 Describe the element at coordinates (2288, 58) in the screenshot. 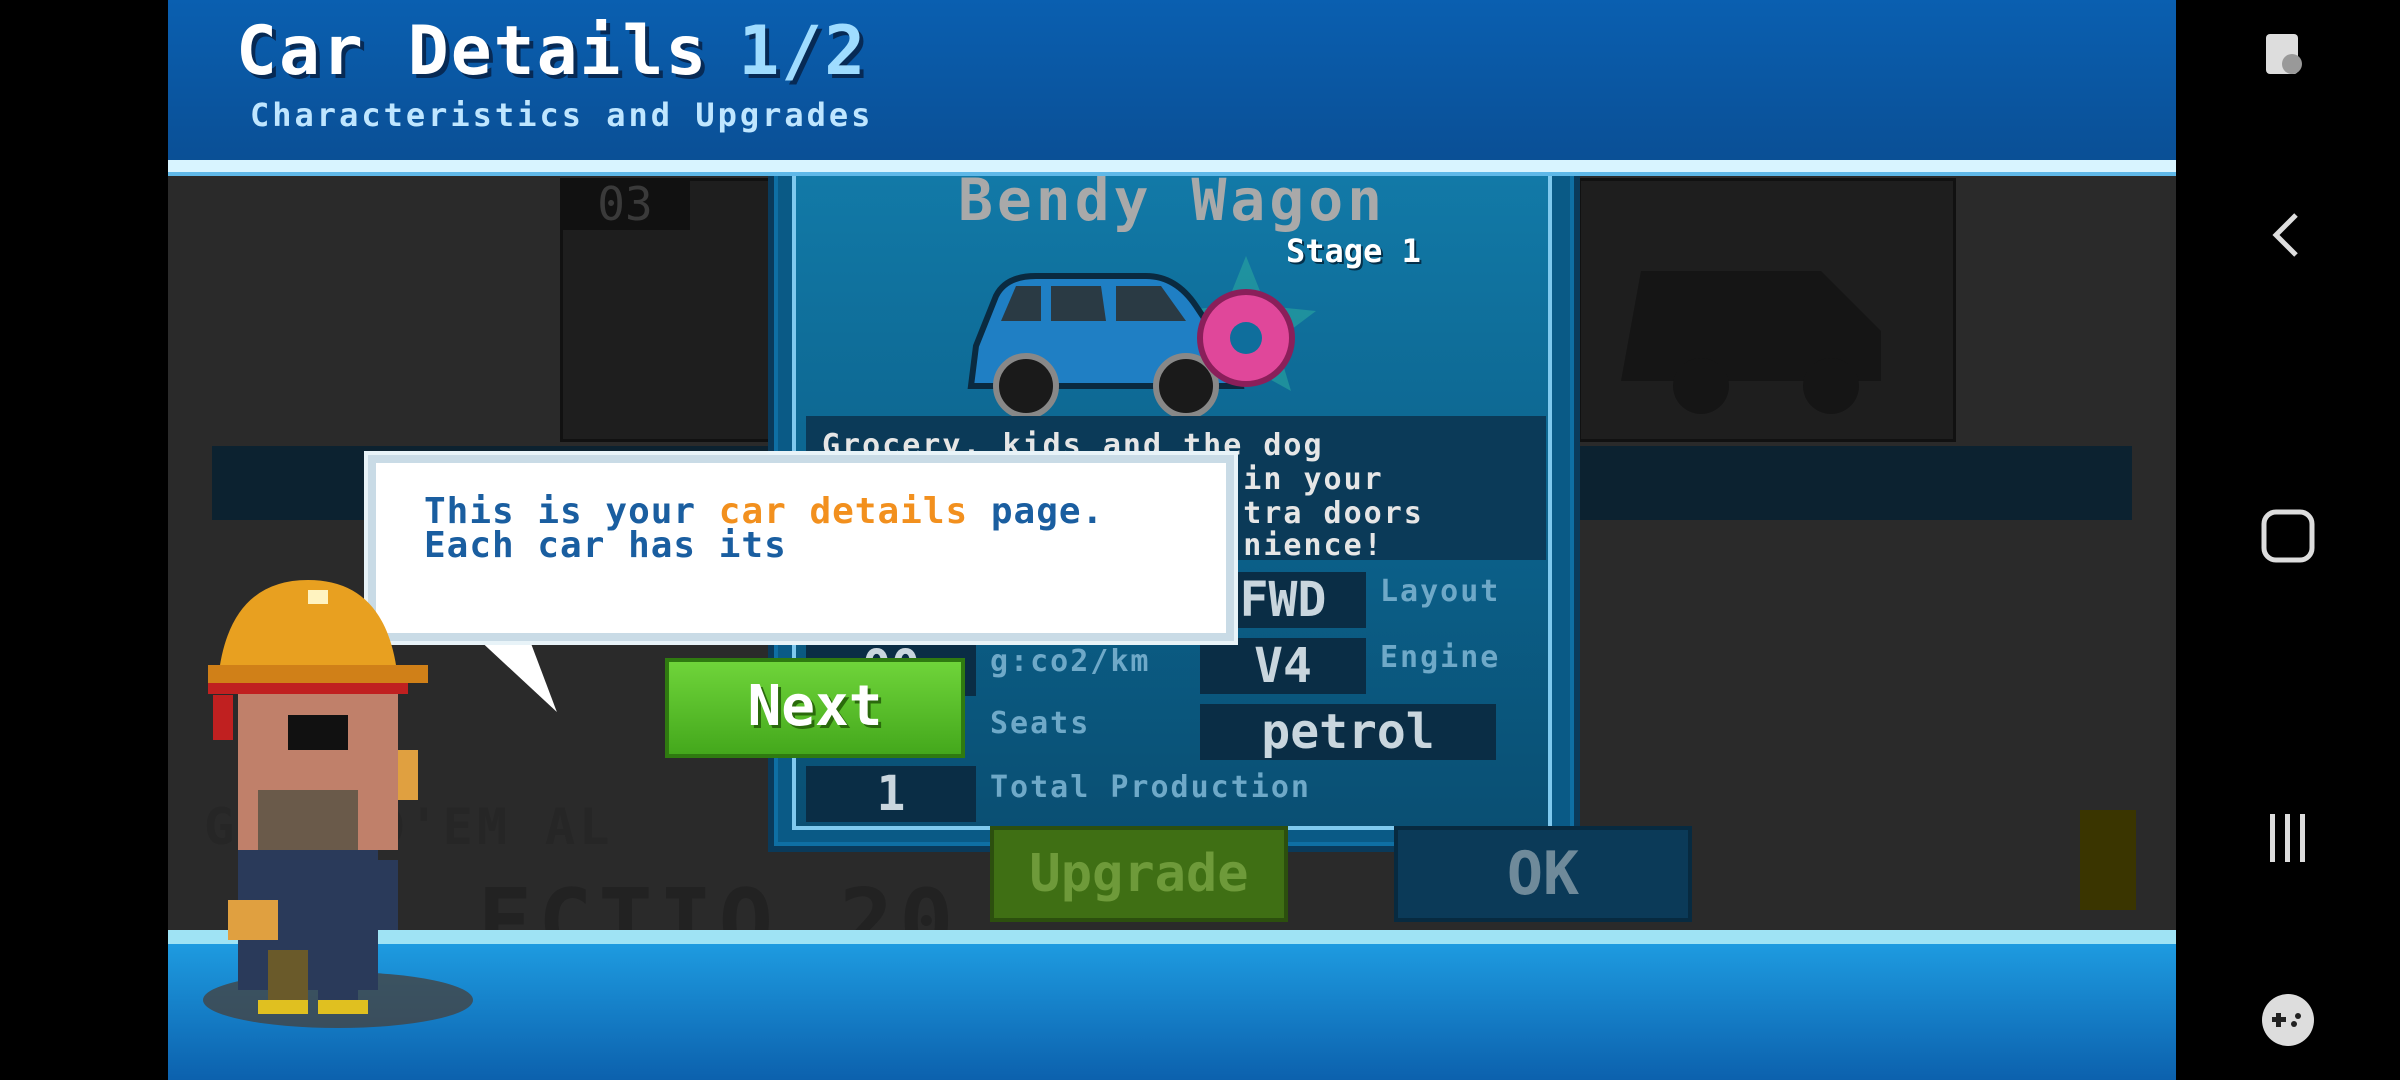

I see `screen-touch-icon` at that location.